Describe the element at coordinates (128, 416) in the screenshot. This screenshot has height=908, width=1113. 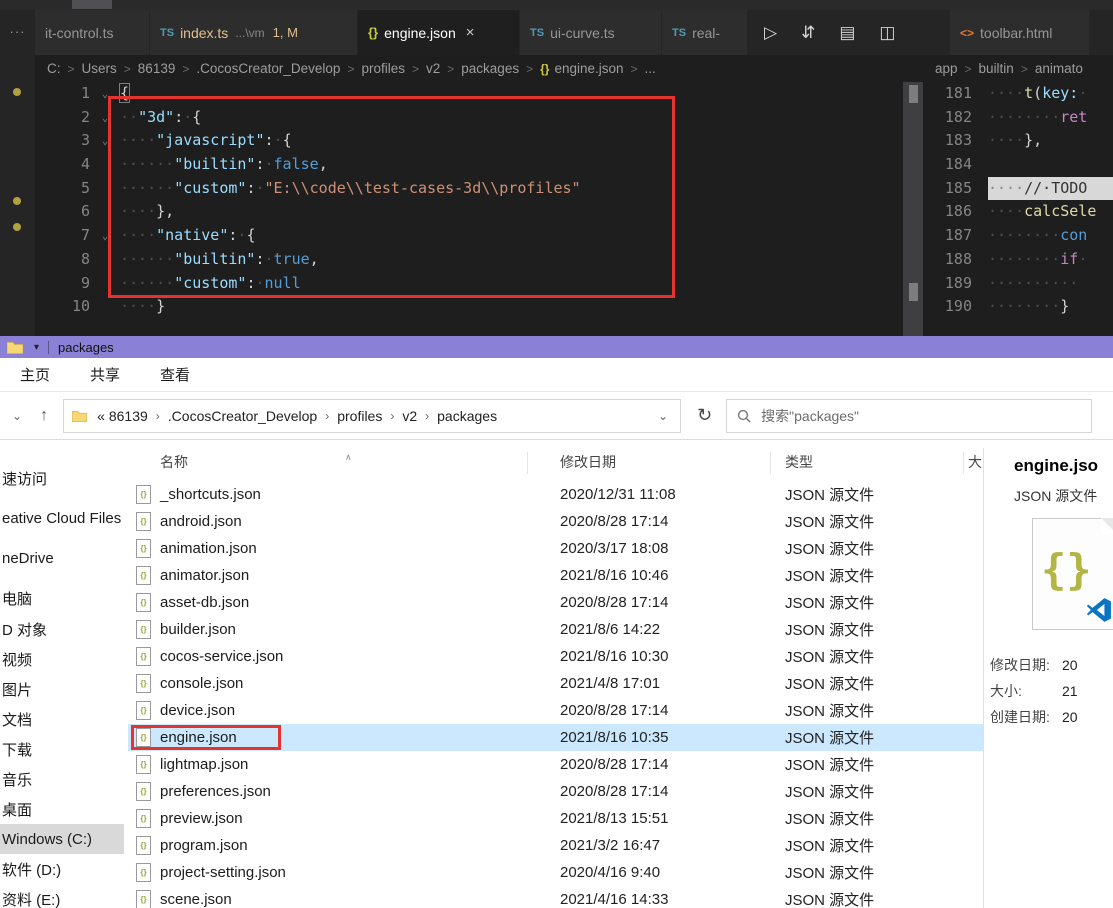
I see `address-segment: 86139` at that location.